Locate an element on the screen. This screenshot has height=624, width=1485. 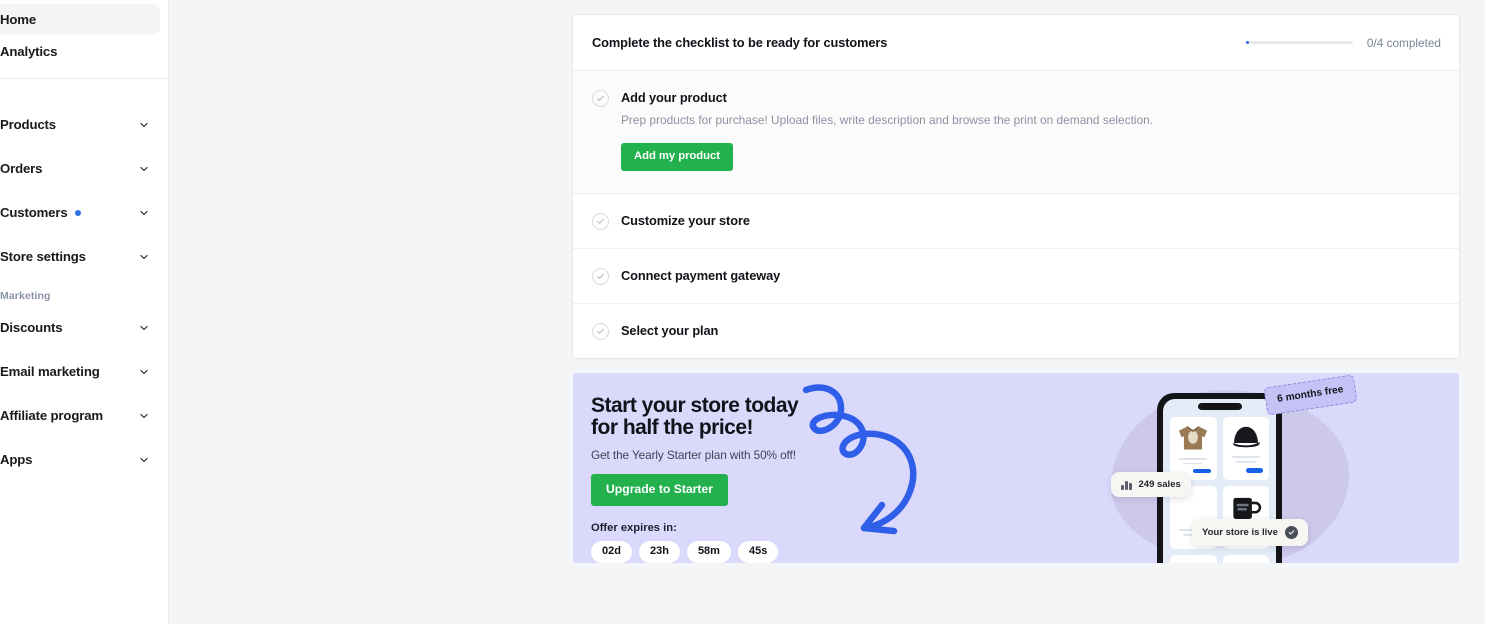
progress-label: 0/4 completed is located at coordinates (1403, 42).